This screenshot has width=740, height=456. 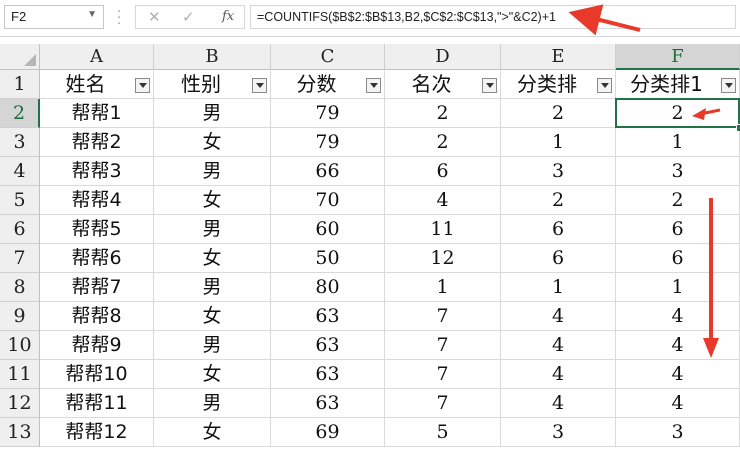 I want to click on cell-b2: 男, so click(x=212, y=113).